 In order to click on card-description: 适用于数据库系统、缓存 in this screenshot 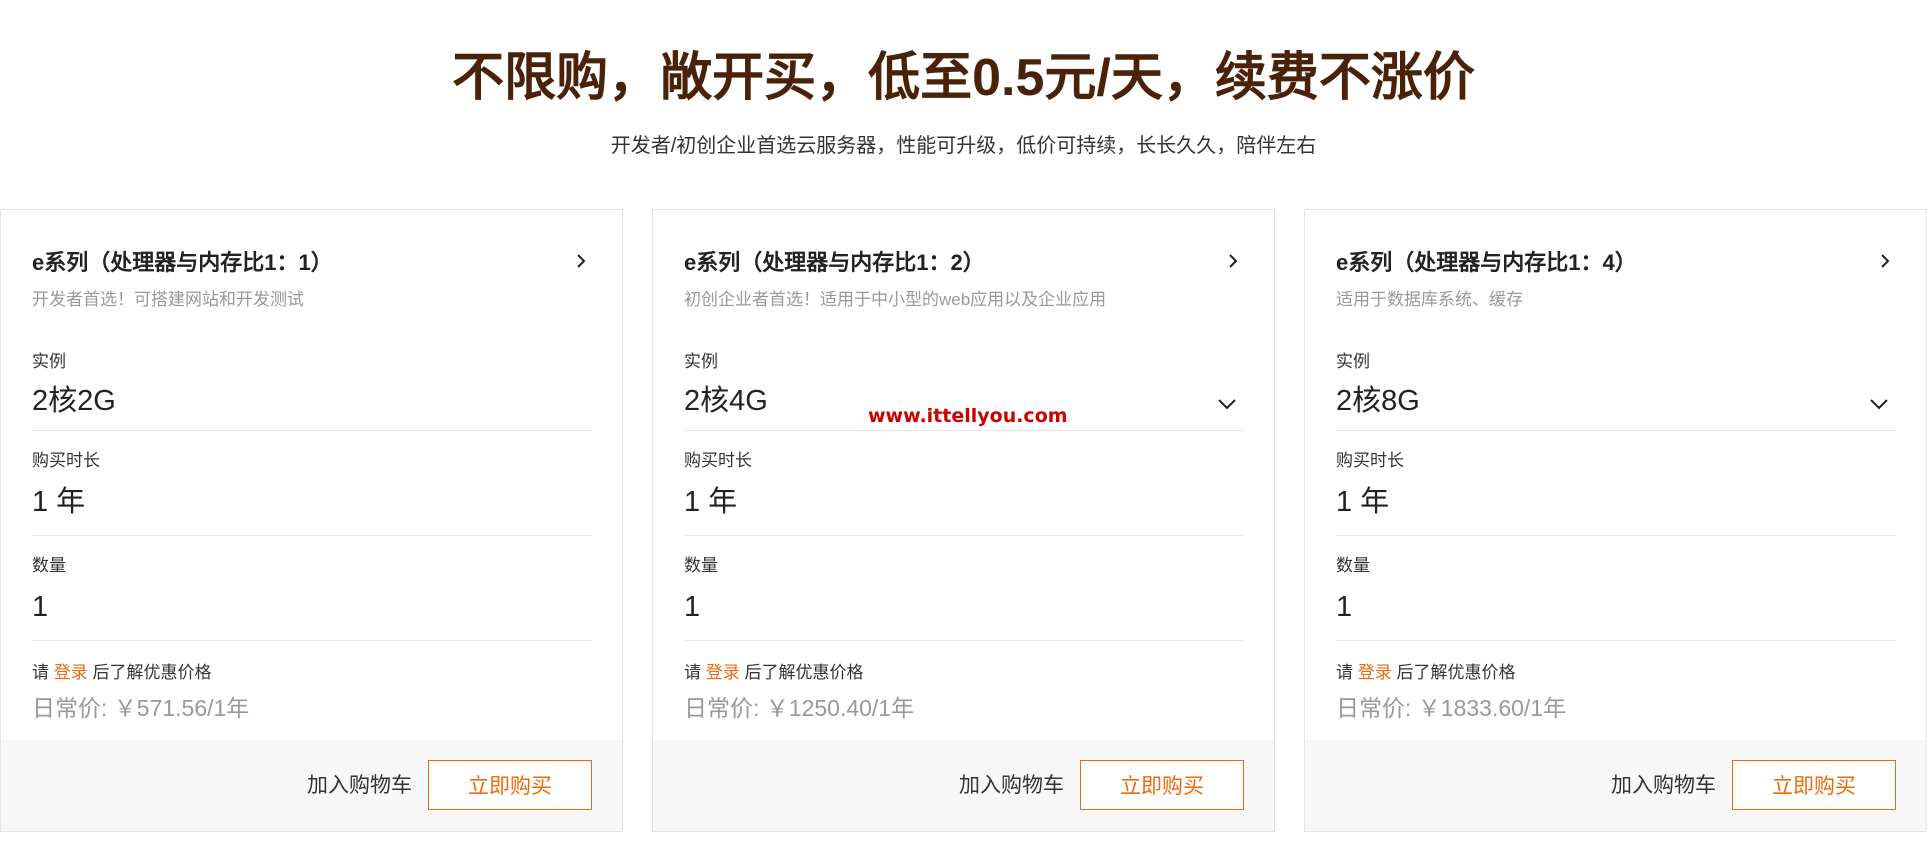, I will do `click(1429, 299)`.